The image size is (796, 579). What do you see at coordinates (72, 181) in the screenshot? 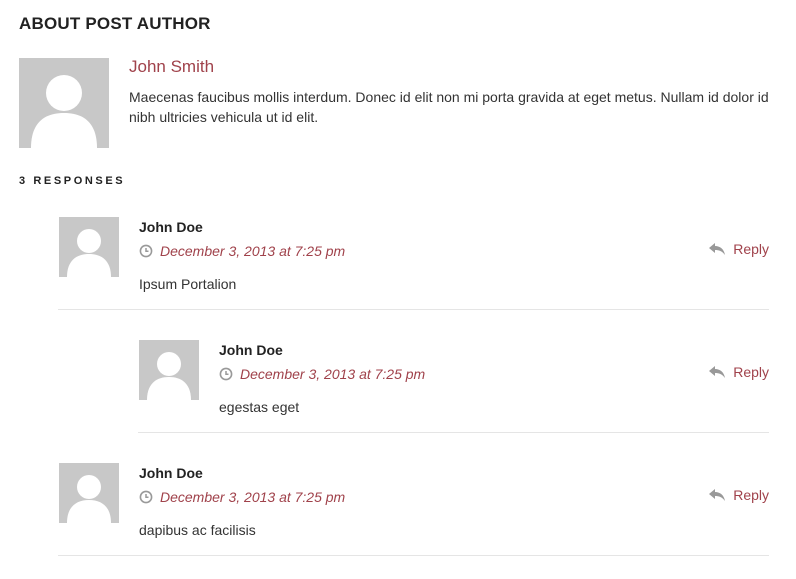
I see `responses-count-title: 3 RESPONSES` at bounding box center [72, 181].